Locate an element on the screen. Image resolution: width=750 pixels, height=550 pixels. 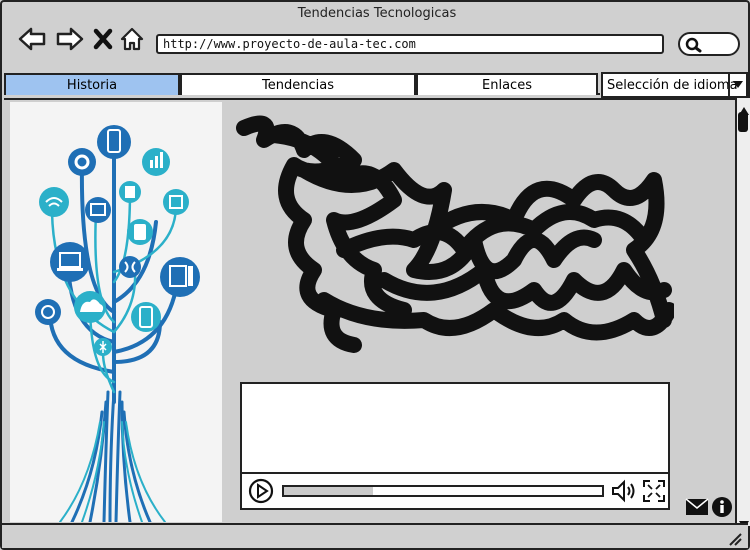
play-icon is located at coordinates (261, 493).